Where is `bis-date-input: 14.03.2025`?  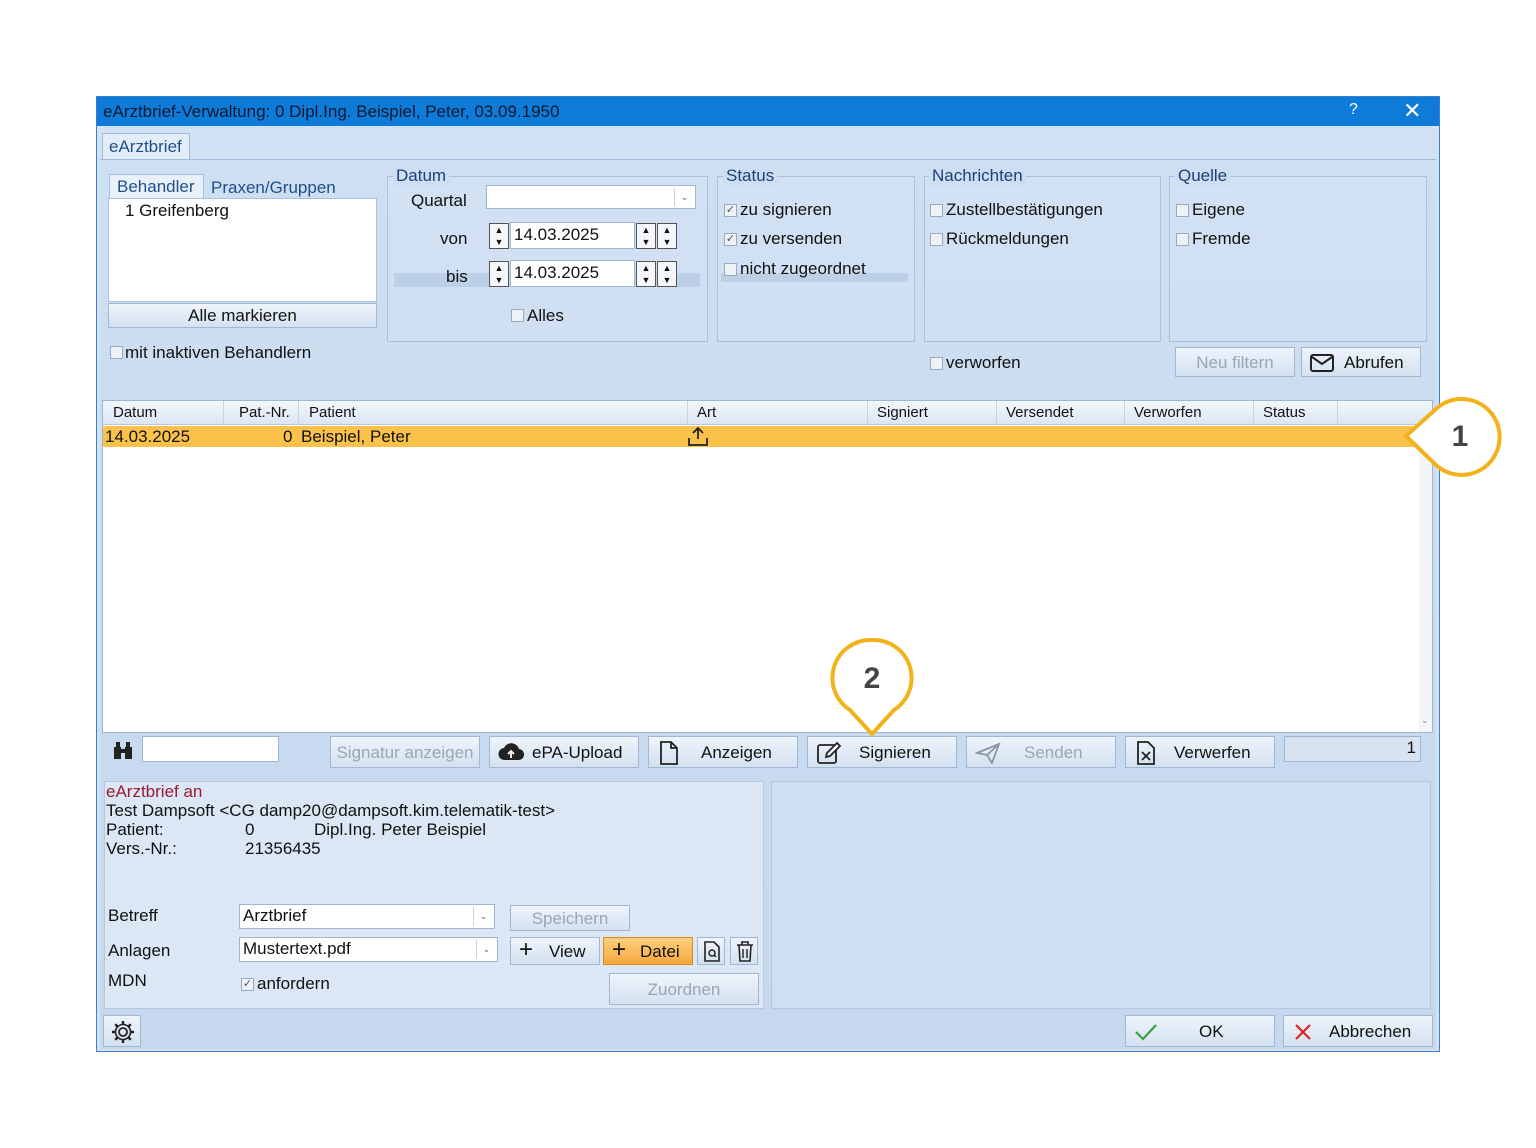 bis-date-input: 14.03.2025 is located at coordinates (572, 273).